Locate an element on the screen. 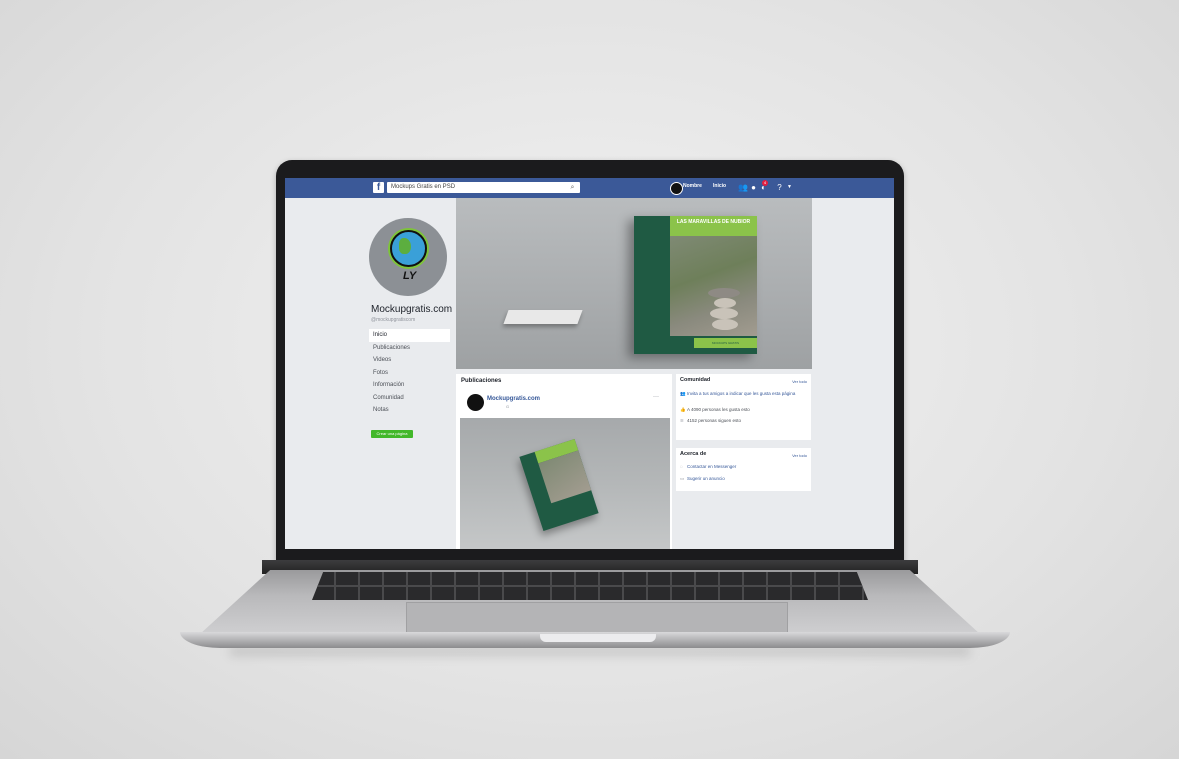 Image resolution: width=1179 pixels, height=759 pixels. book-mockup-image: LAS MARAVILLAS DE NUBIOR MOCKUPS GRATIS is located at coordinates (695, 285).